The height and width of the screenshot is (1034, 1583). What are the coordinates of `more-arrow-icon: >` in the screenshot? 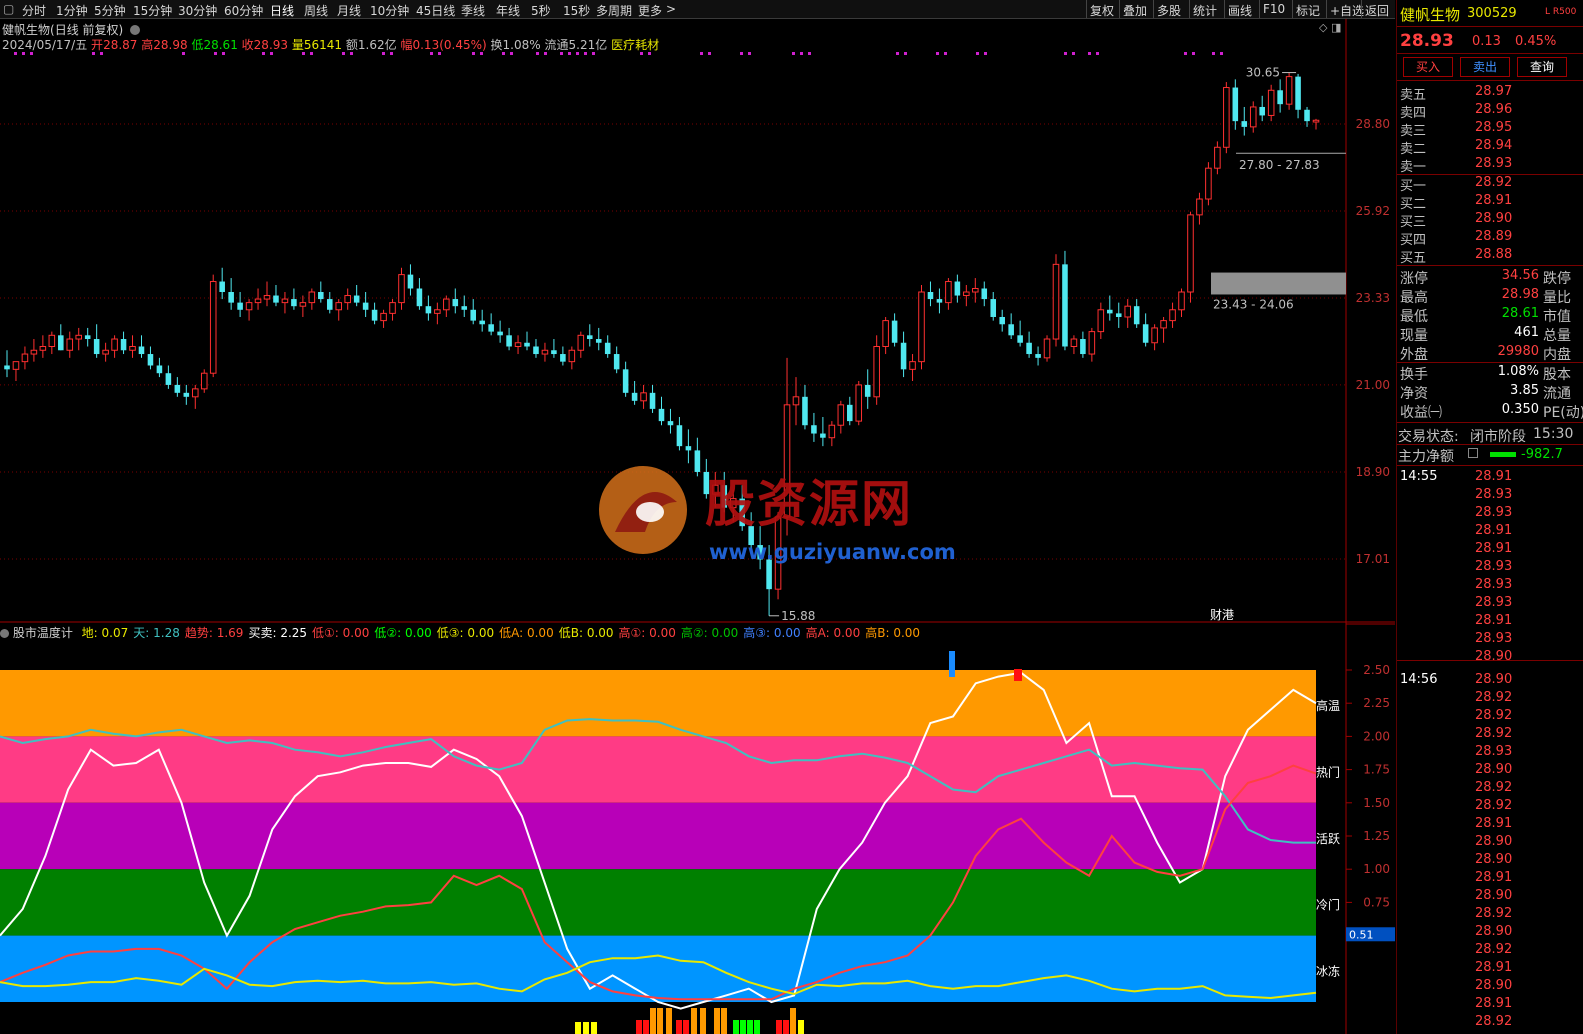 It's located at (671, 9).